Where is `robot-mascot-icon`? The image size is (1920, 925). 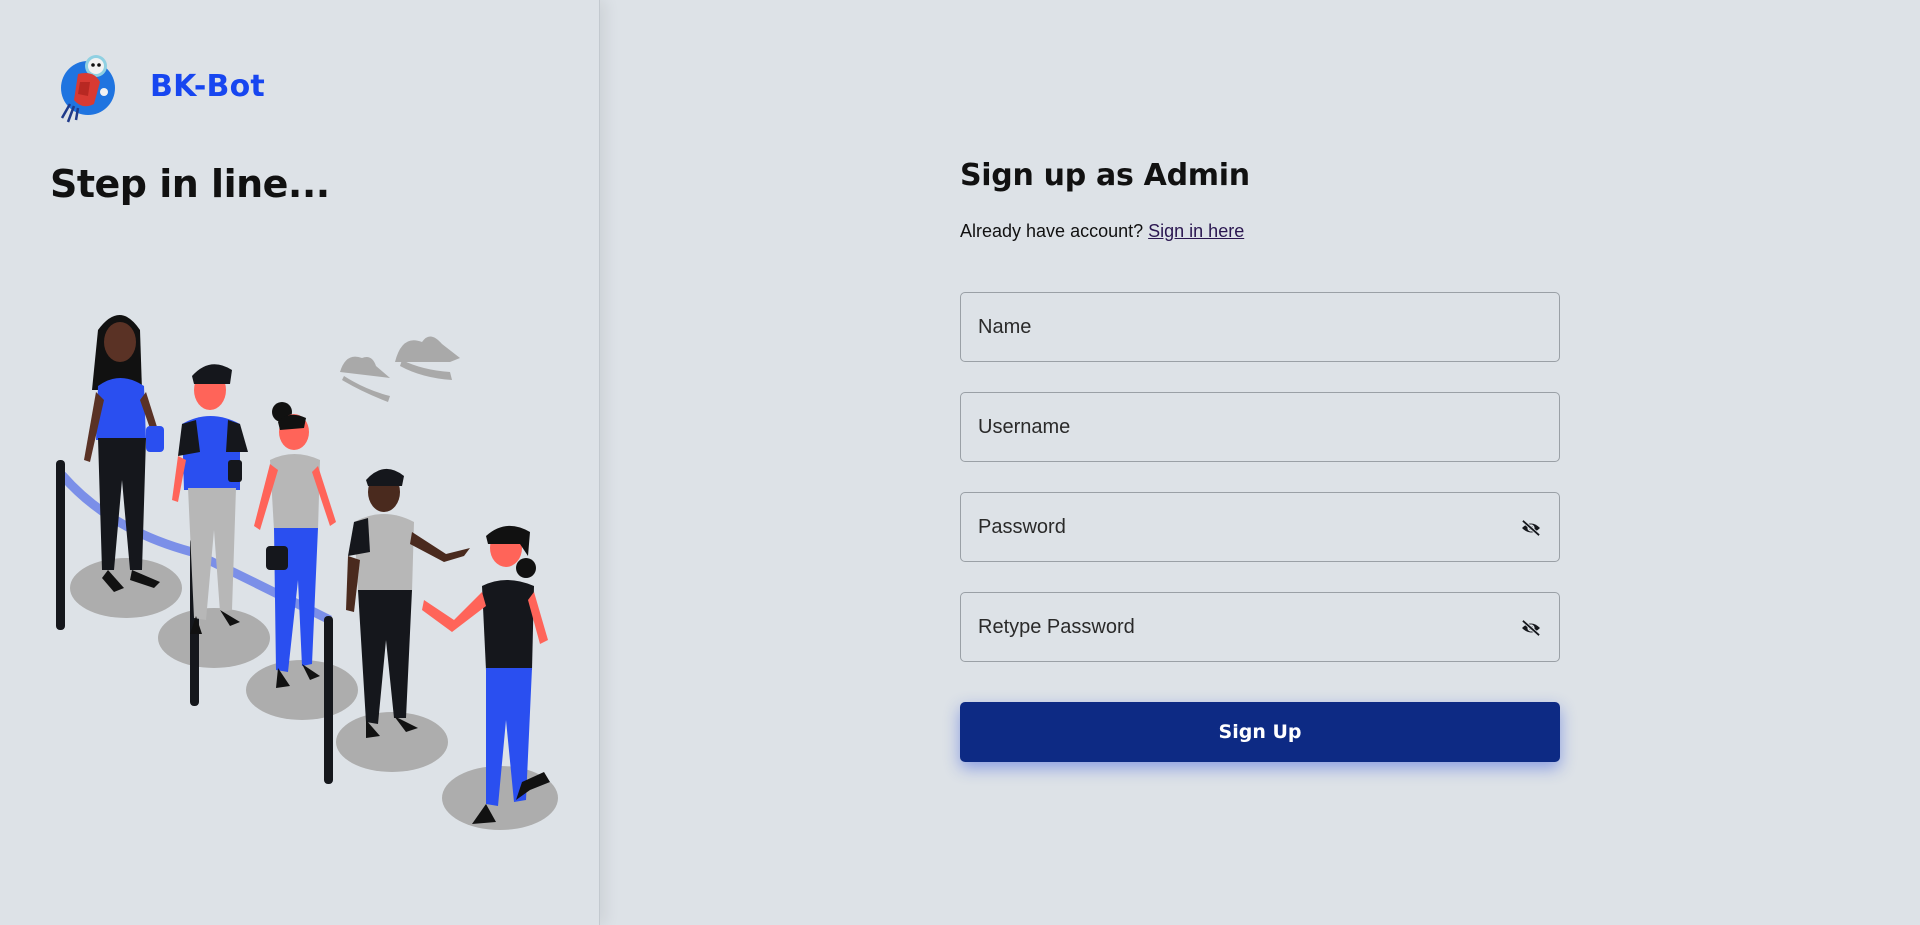 robot-mascot-icon is located at coordinates (87, 89).